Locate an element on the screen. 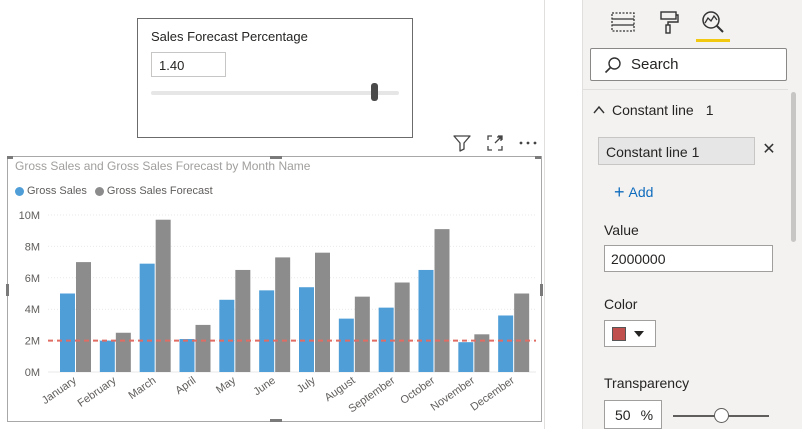 The height and width of the screenshot is (429, 802). y-tick-label: 6M is located at coordinates (32, 279).